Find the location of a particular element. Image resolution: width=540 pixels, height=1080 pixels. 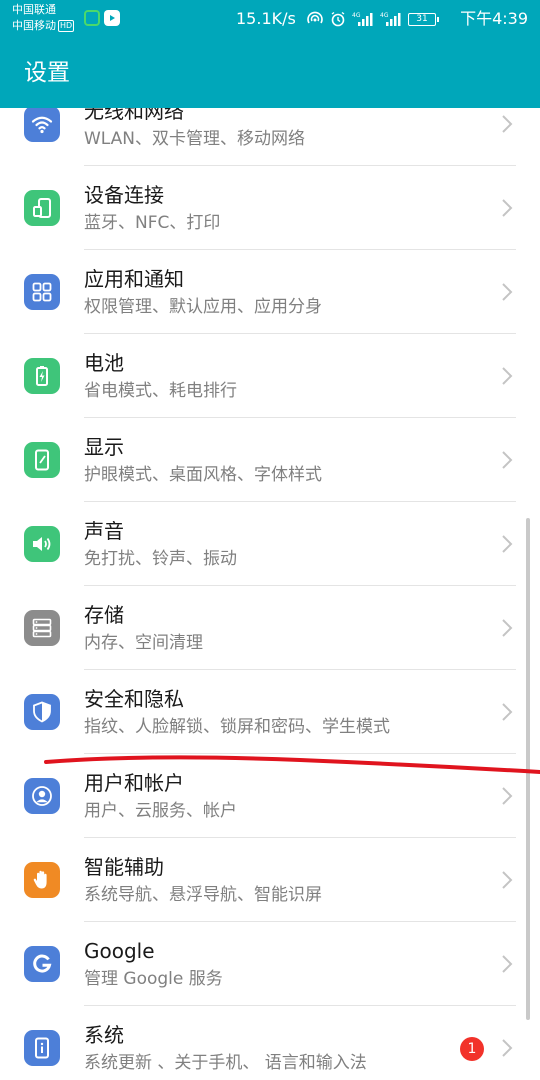

google-icon is located at coordinates (42, 964).